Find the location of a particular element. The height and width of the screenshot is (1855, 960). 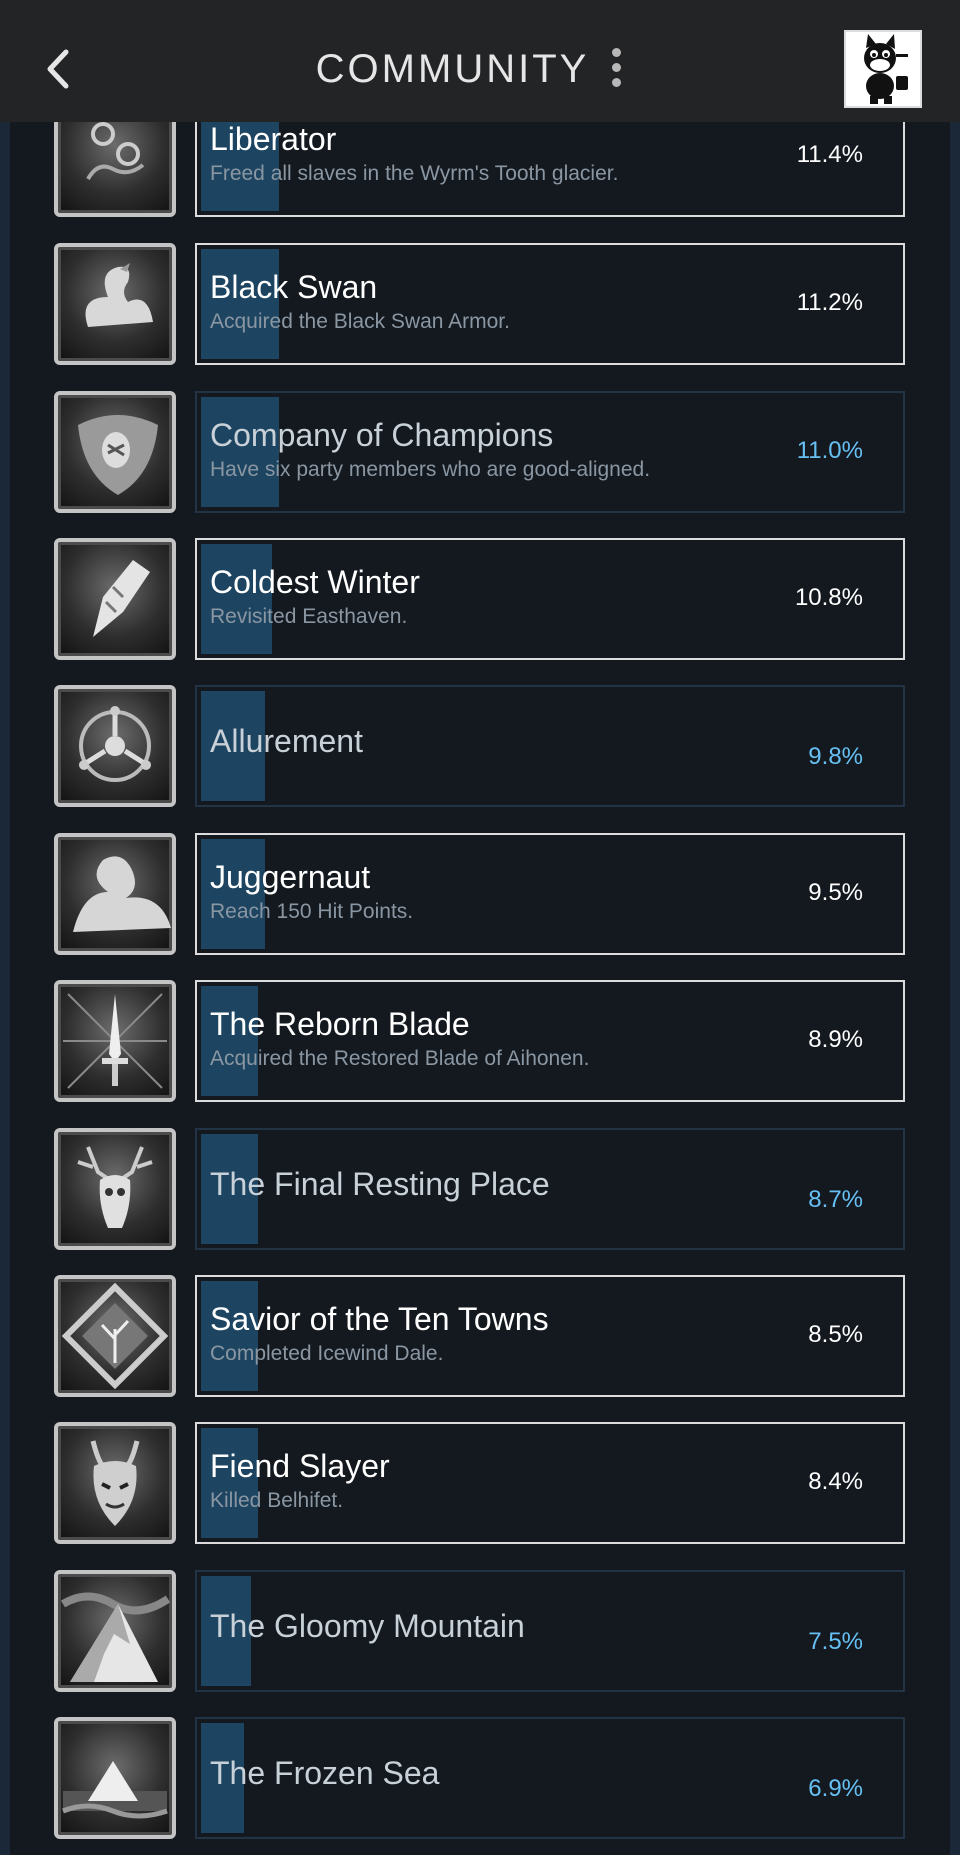

achievement-name: Coldest Winter is located at coordinates (315, 582).